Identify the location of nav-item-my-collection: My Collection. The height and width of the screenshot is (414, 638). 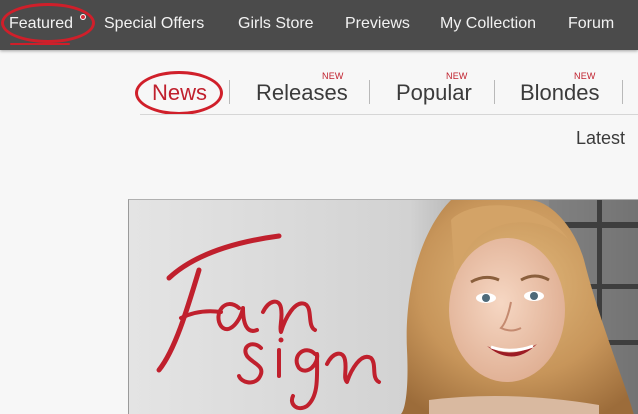
(488, 25).